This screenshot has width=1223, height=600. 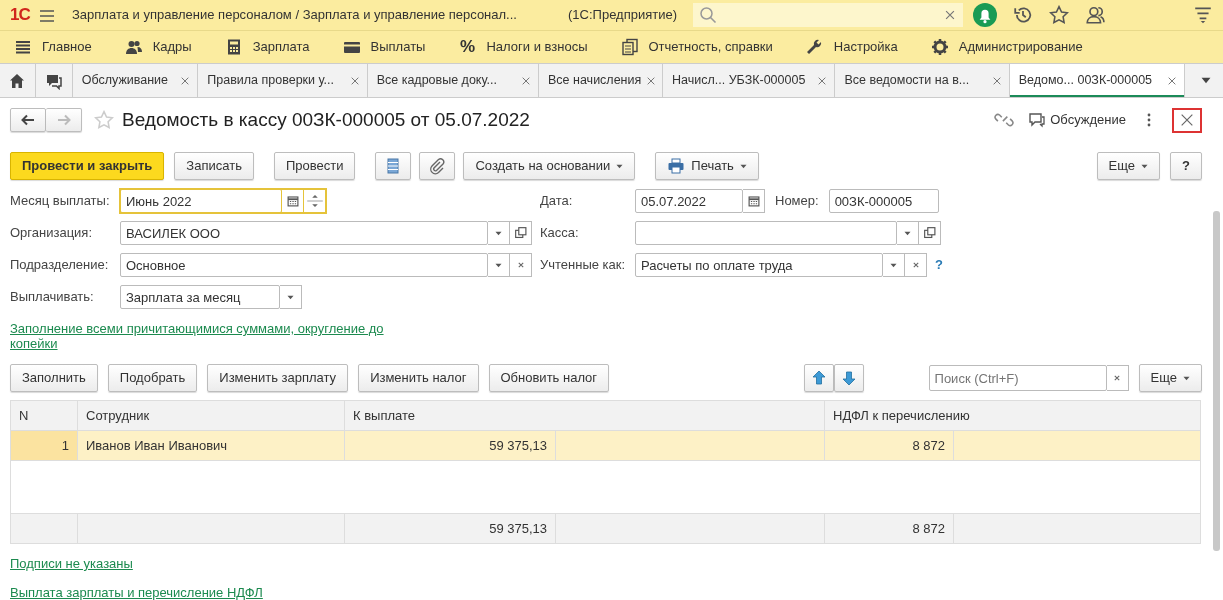 I want to click on toolbar-button: Подобрать, so click(x=152, y=378).